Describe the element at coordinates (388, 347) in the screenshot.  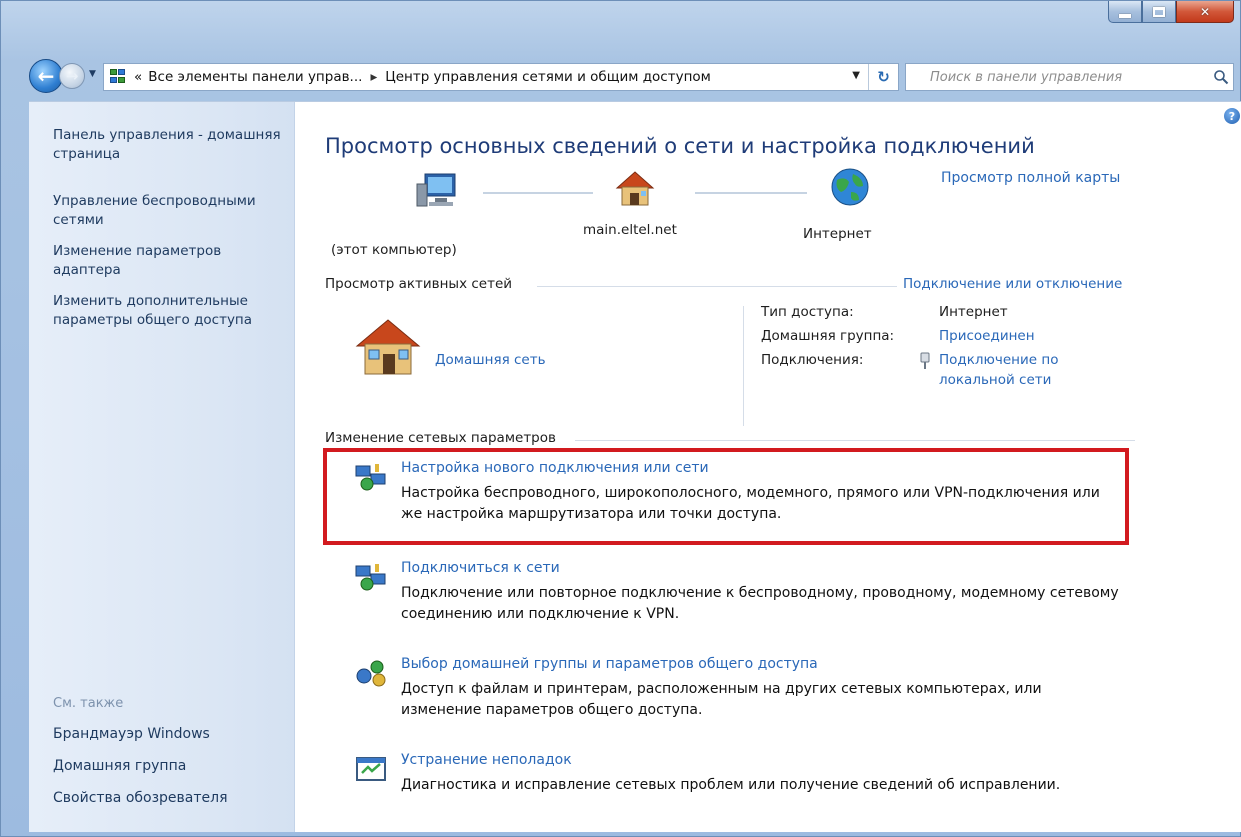
I see `home-network-large-icon` at that location.